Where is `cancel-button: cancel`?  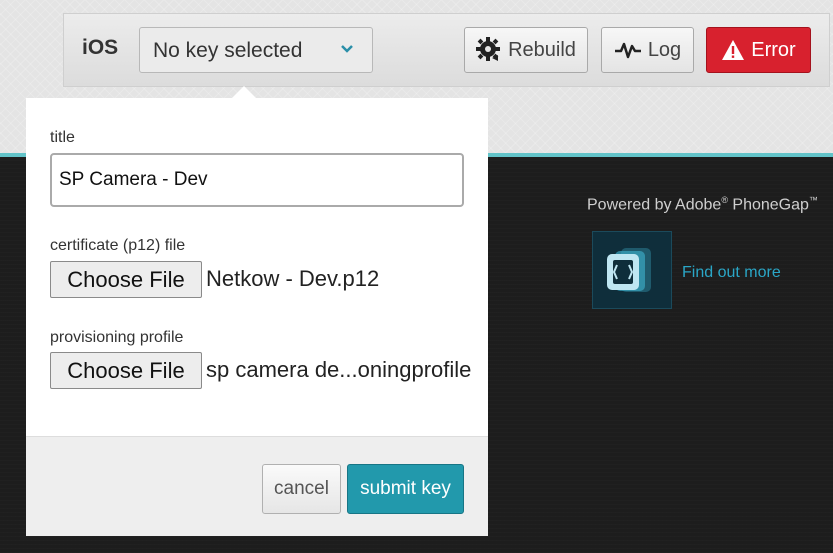 cancel-button: cancel is located at coordinates (301, 489).